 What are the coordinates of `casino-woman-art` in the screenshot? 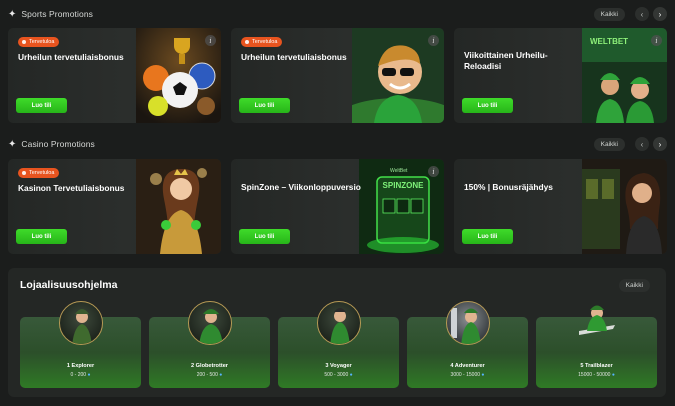 It's located at (624, 206).